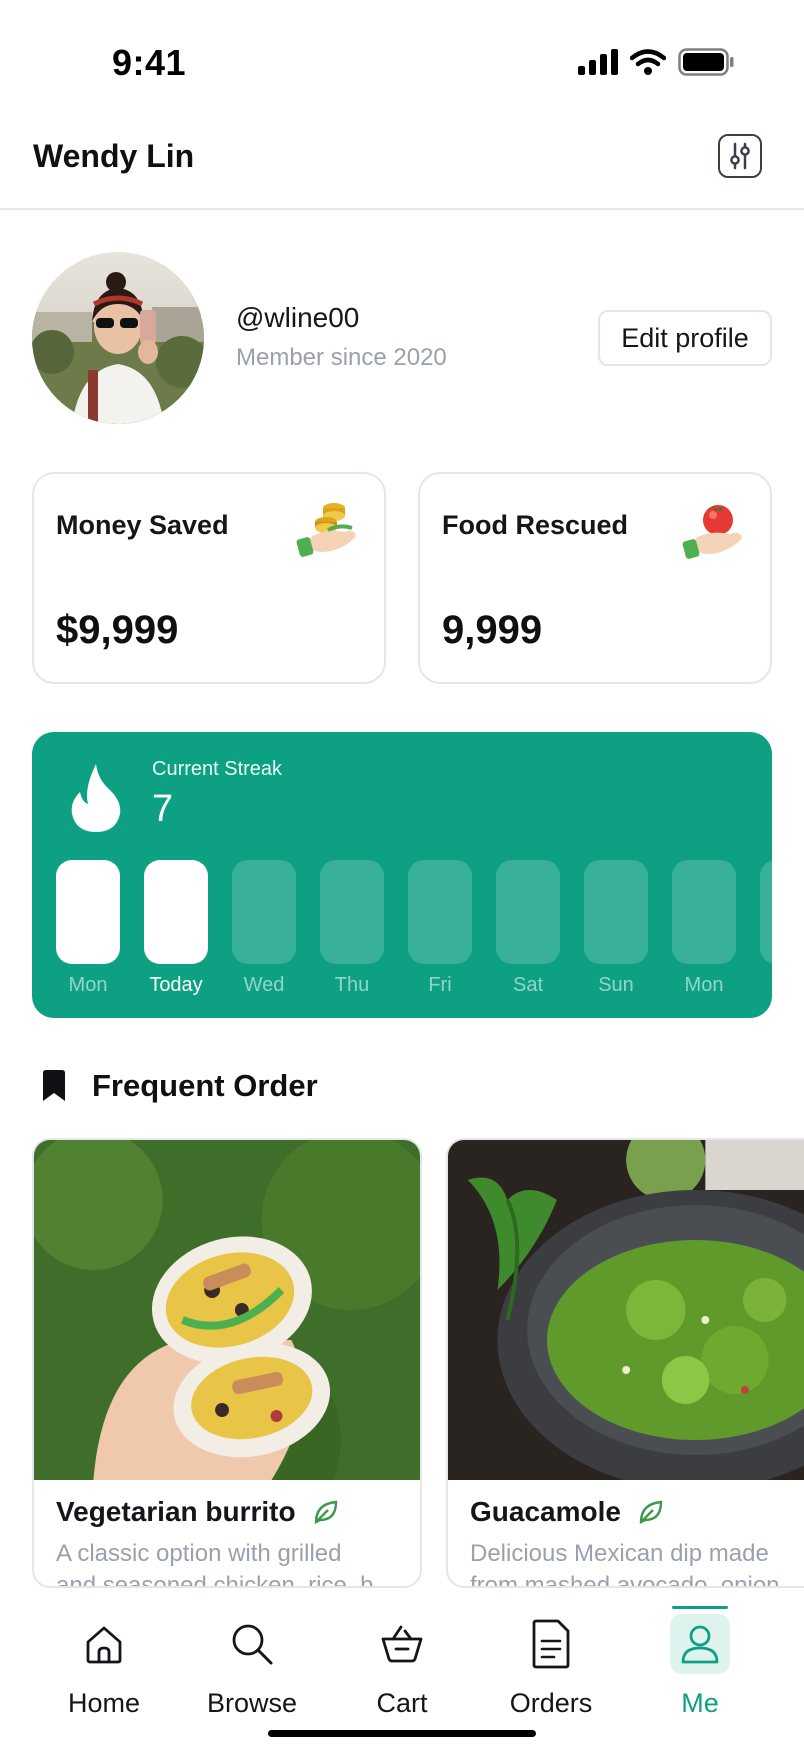  Describe the element at coordinates (199, 1553) in the screenshot. I see `food-desc-line: A classic option with grilled` at that location.